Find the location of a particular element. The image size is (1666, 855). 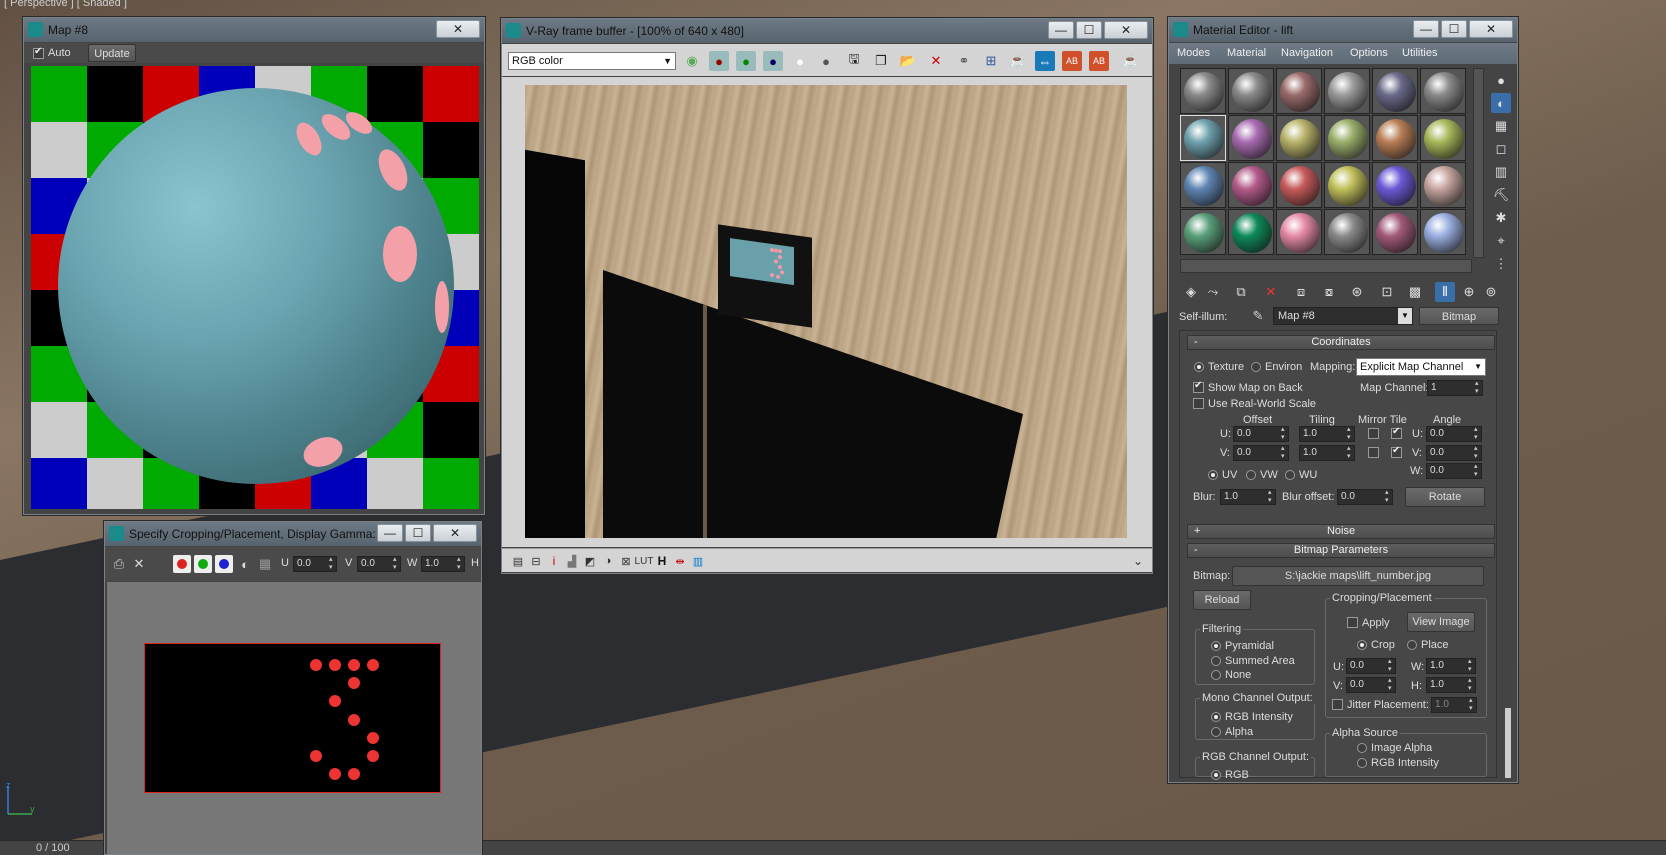

exposure-icon: ◑ is located at coordinates (608, 561).